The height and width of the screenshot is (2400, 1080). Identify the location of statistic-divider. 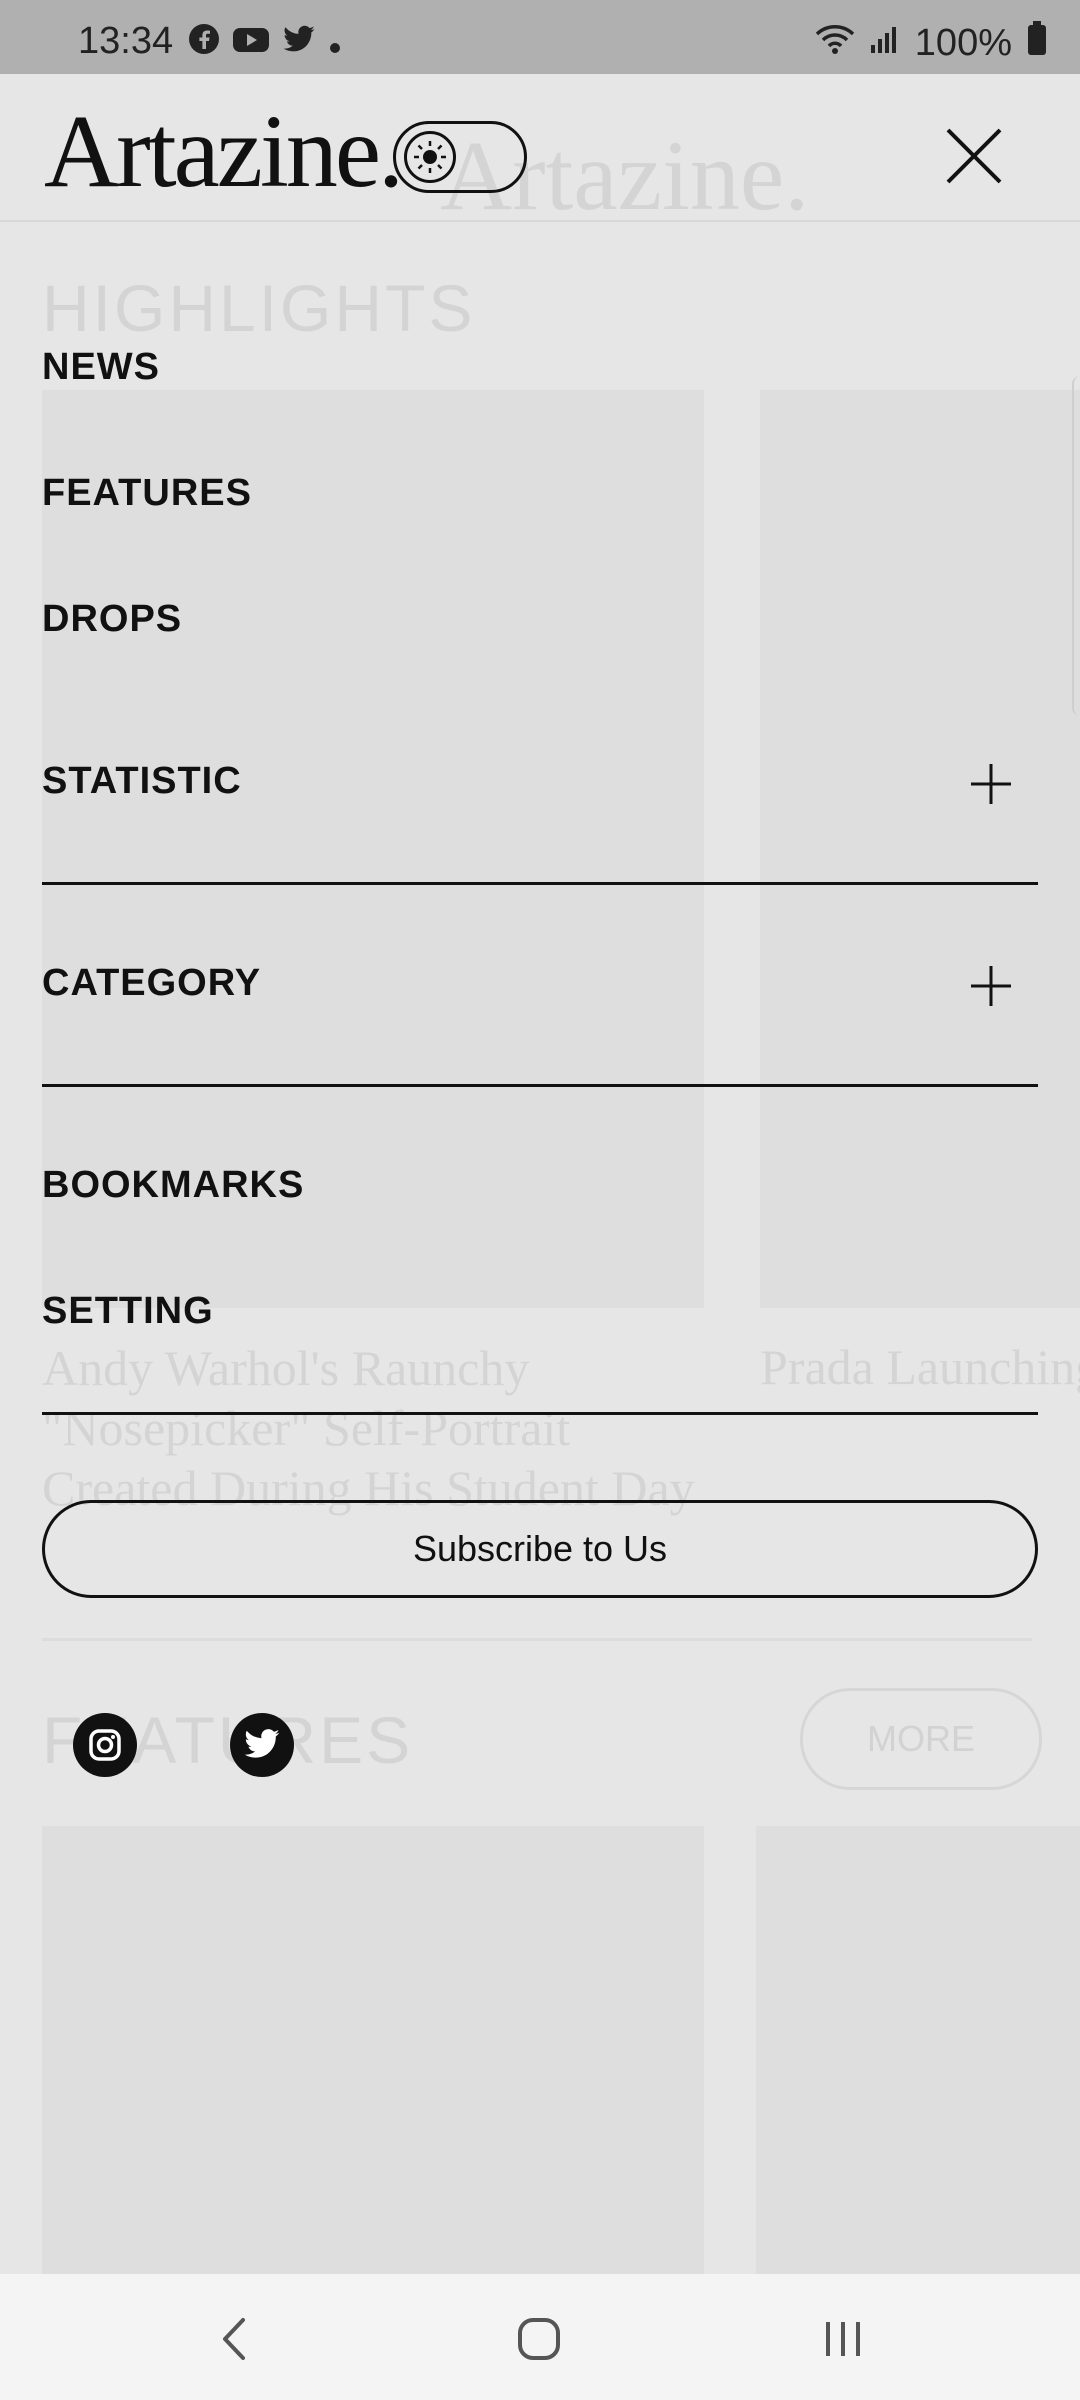
(540, 883).